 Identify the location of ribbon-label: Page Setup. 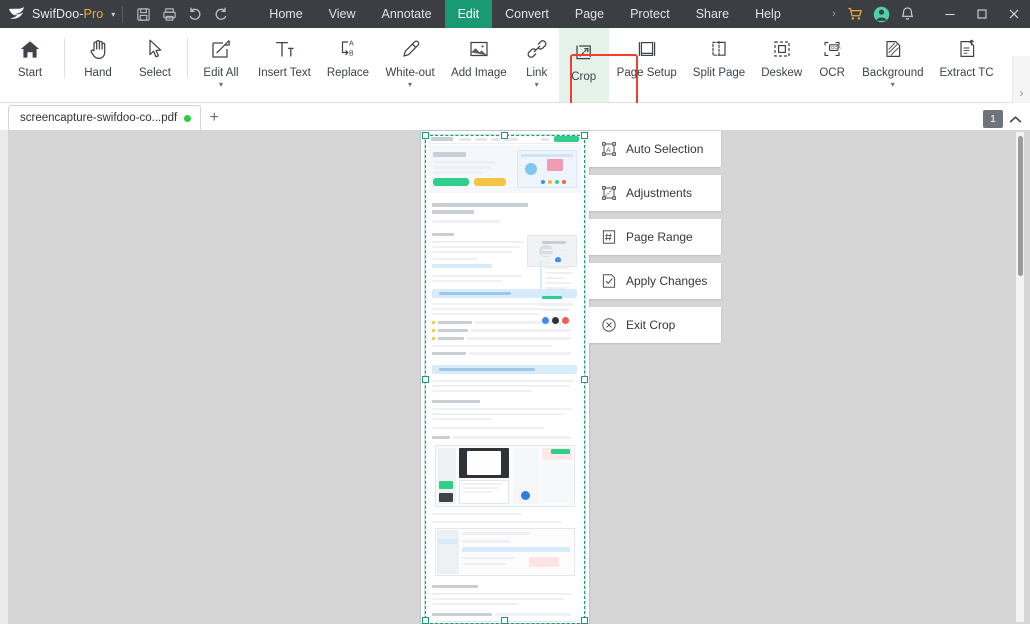
(646, 73).